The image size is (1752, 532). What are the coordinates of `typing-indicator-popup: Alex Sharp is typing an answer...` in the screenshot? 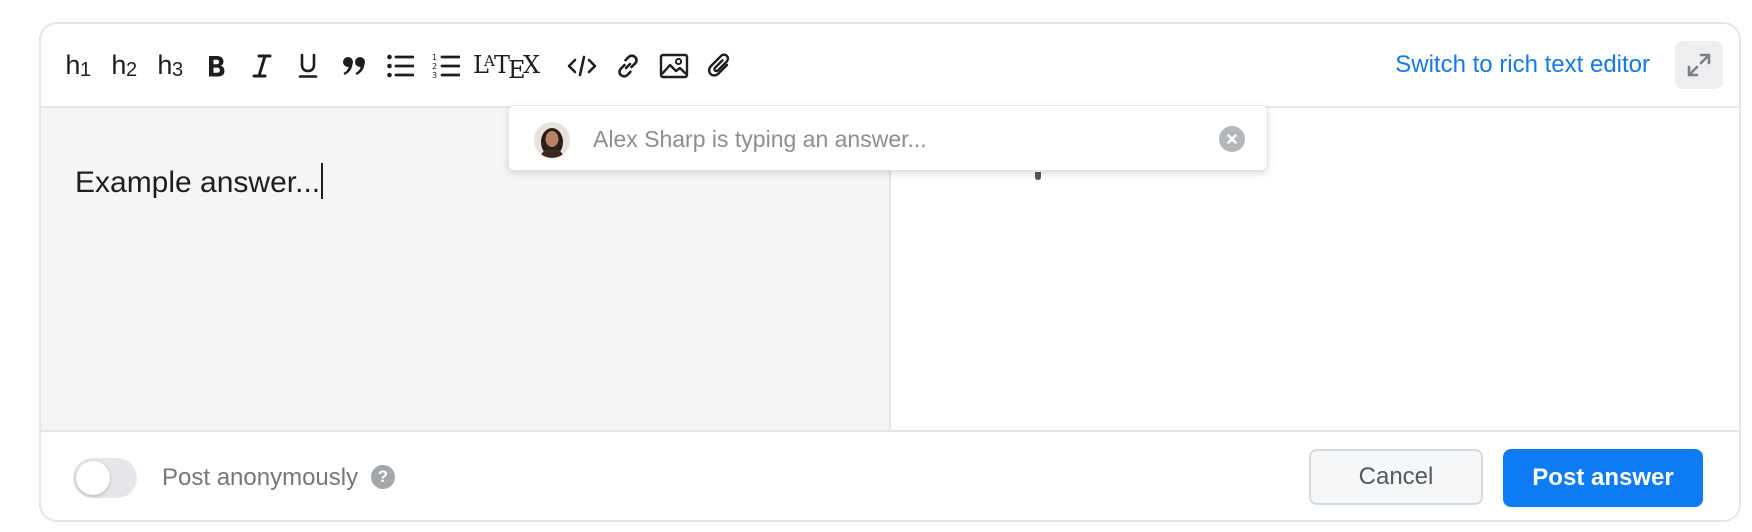 It's located at (888, 138).